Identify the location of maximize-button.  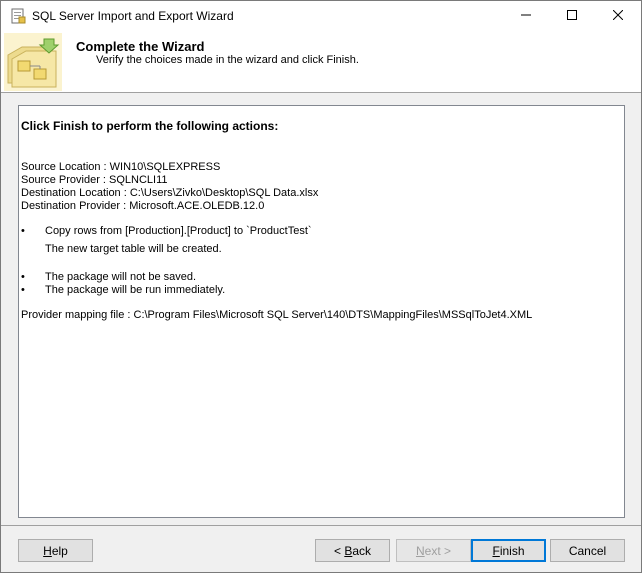
(572, 16).